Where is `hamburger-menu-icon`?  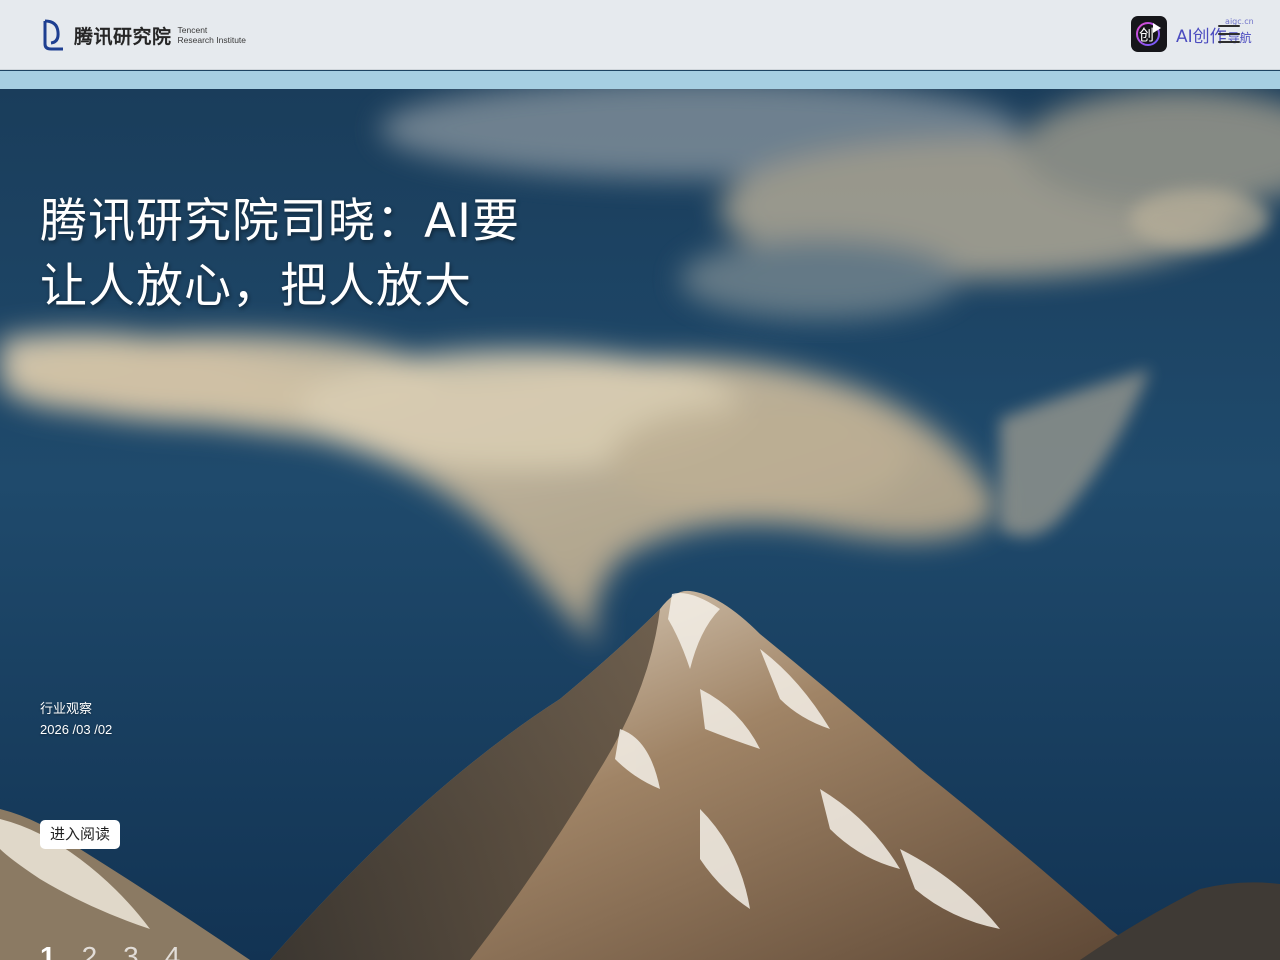 hamburger-menu-icon is located at coordinates (1229, 35).